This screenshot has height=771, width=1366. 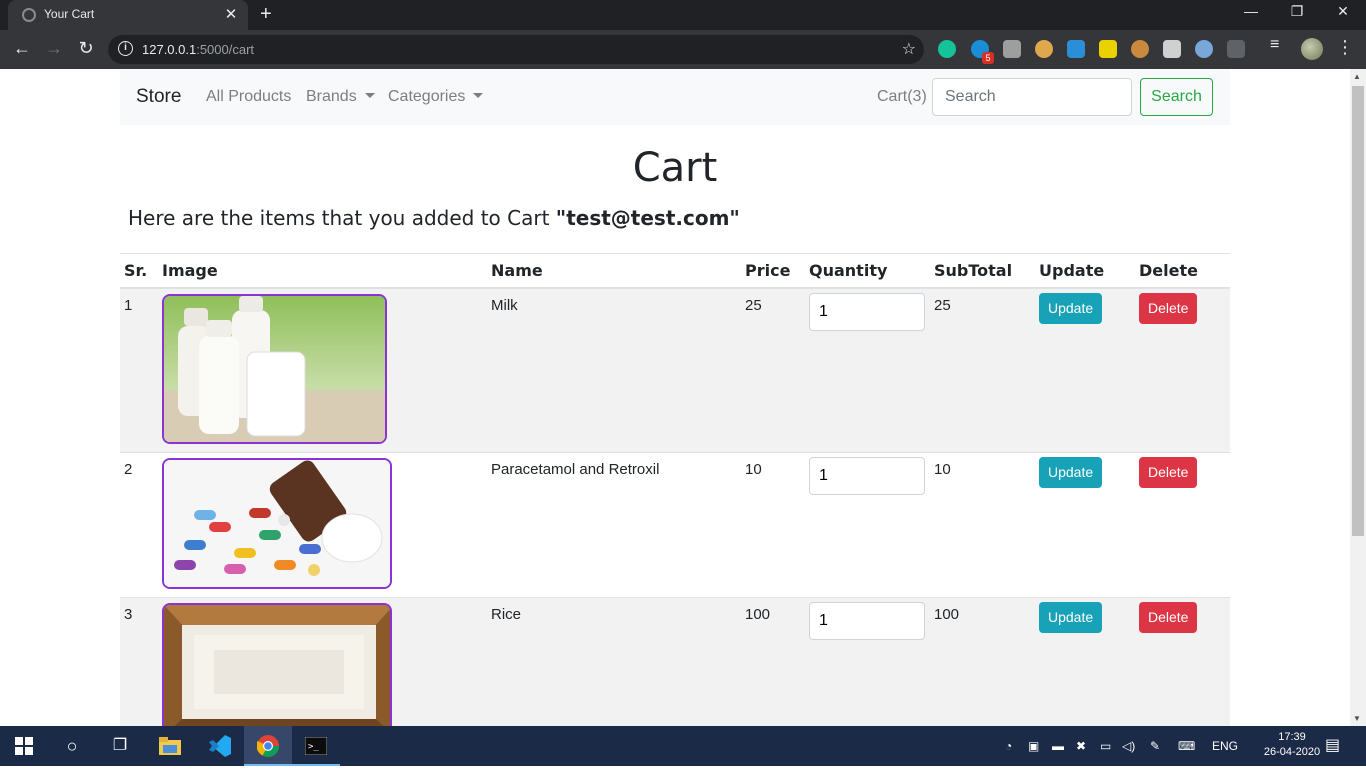 What do you see at coordinates (1032, 97) in the screenshot?
I see `search-input` at bounding box center [1032, 97].